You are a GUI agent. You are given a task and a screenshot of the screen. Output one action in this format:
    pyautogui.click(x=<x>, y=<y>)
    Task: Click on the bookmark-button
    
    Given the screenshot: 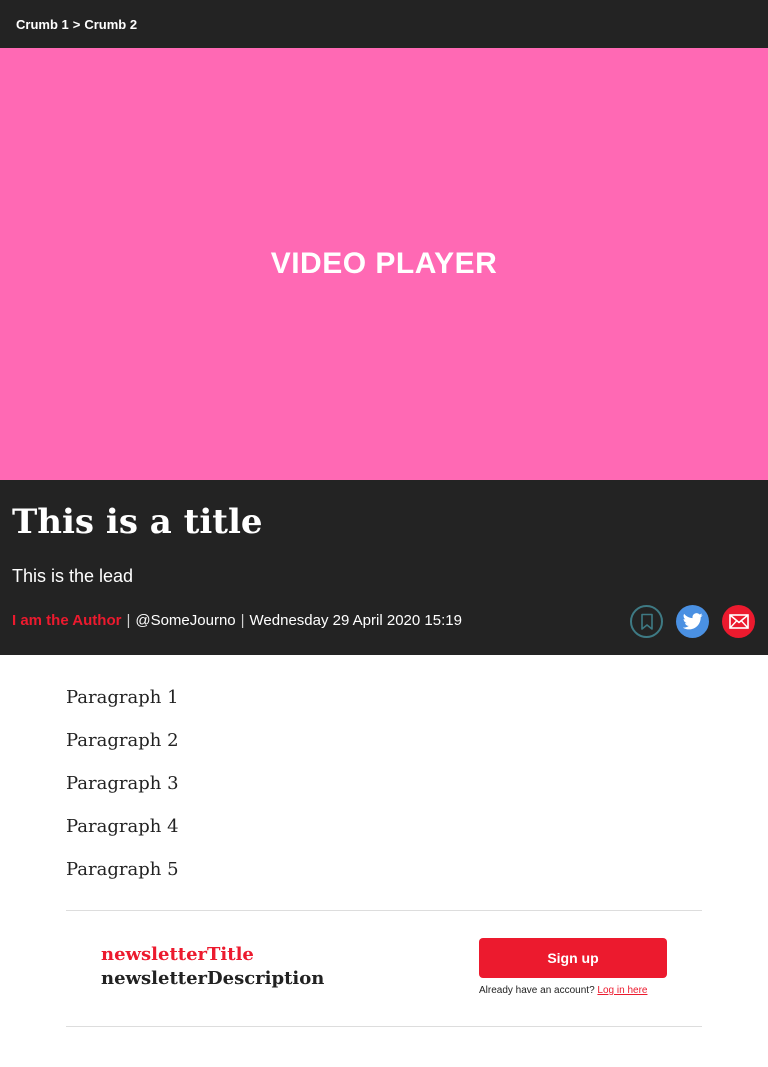 What is the action you would take?
    pyautogui.click(x=646, y=621)
    